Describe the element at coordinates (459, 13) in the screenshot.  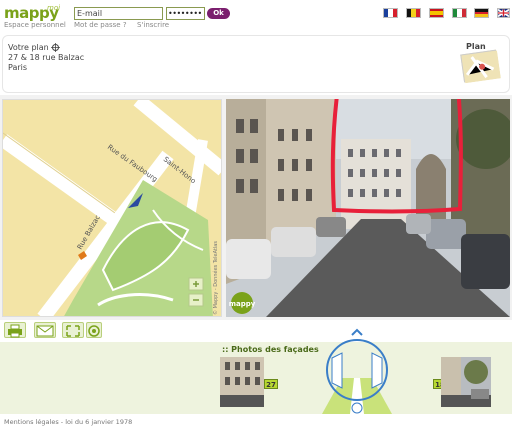
I see `flag-it-icon` at that location.